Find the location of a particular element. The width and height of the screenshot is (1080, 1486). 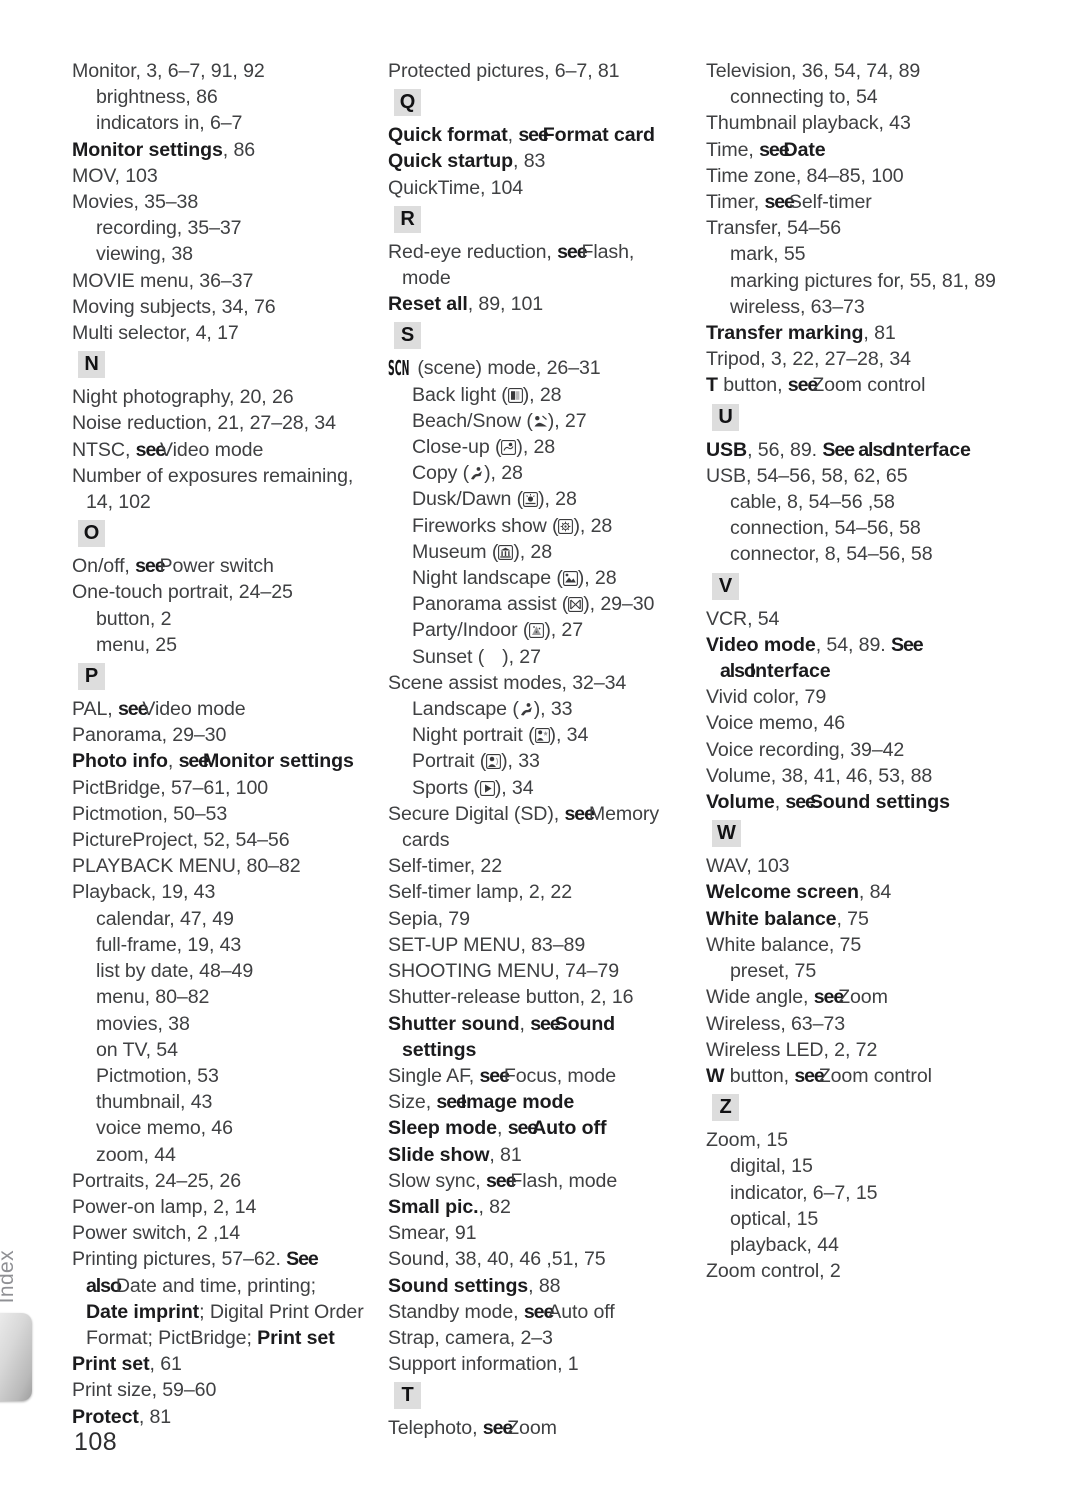

index-entry: Shutter-release button, 2, 16 is located at coordinates (511, 997).